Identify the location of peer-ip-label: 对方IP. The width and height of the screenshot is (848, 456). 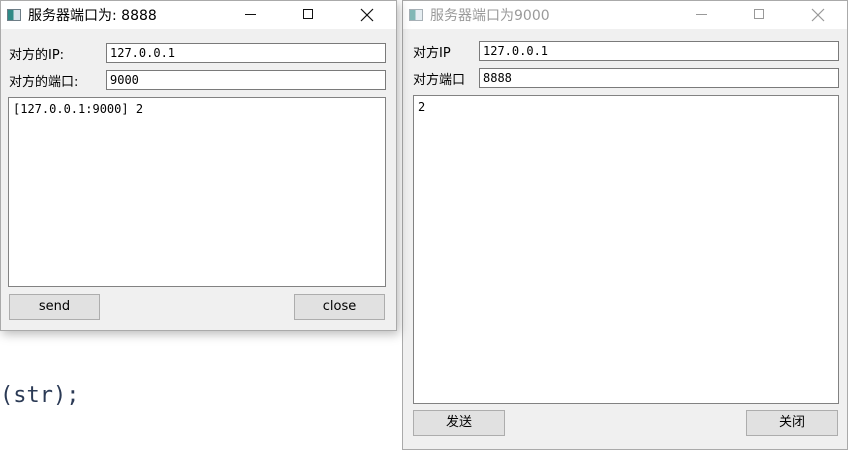
(432, 53).